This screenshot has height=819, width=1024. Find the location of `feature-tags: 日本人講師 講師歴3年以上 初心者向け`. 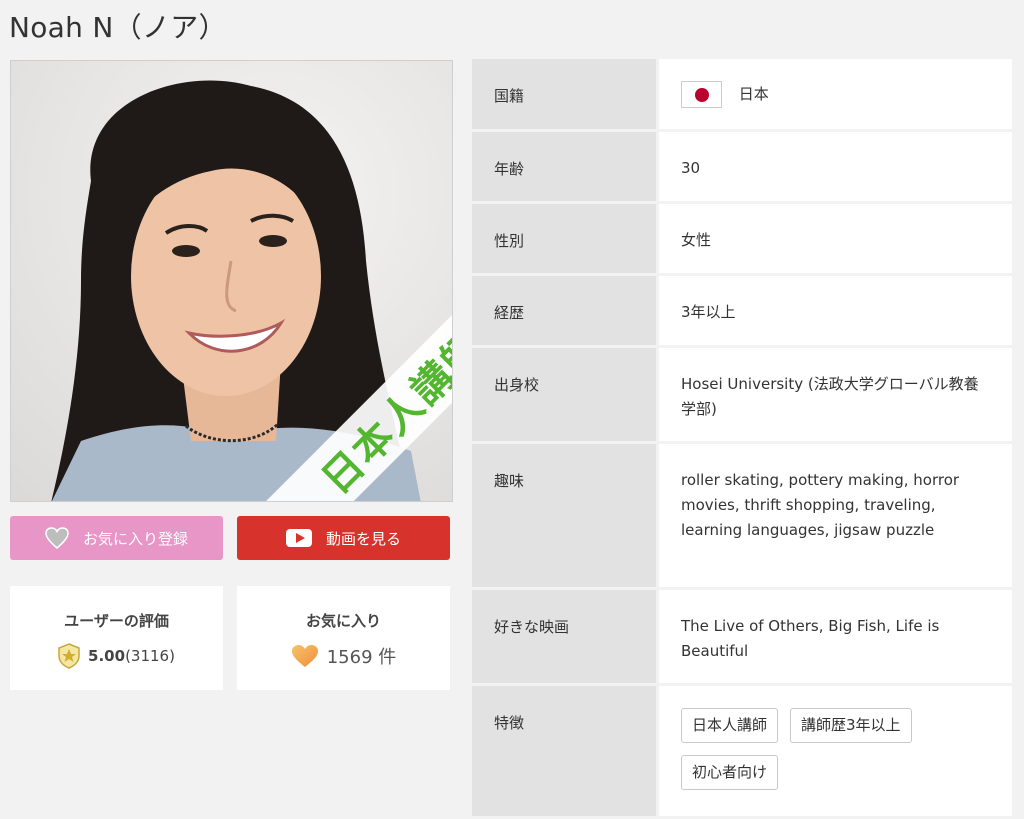

feature-tags: 日本人講師 講師歴3年以上 初心者向け is located at coordinates (835, 749).